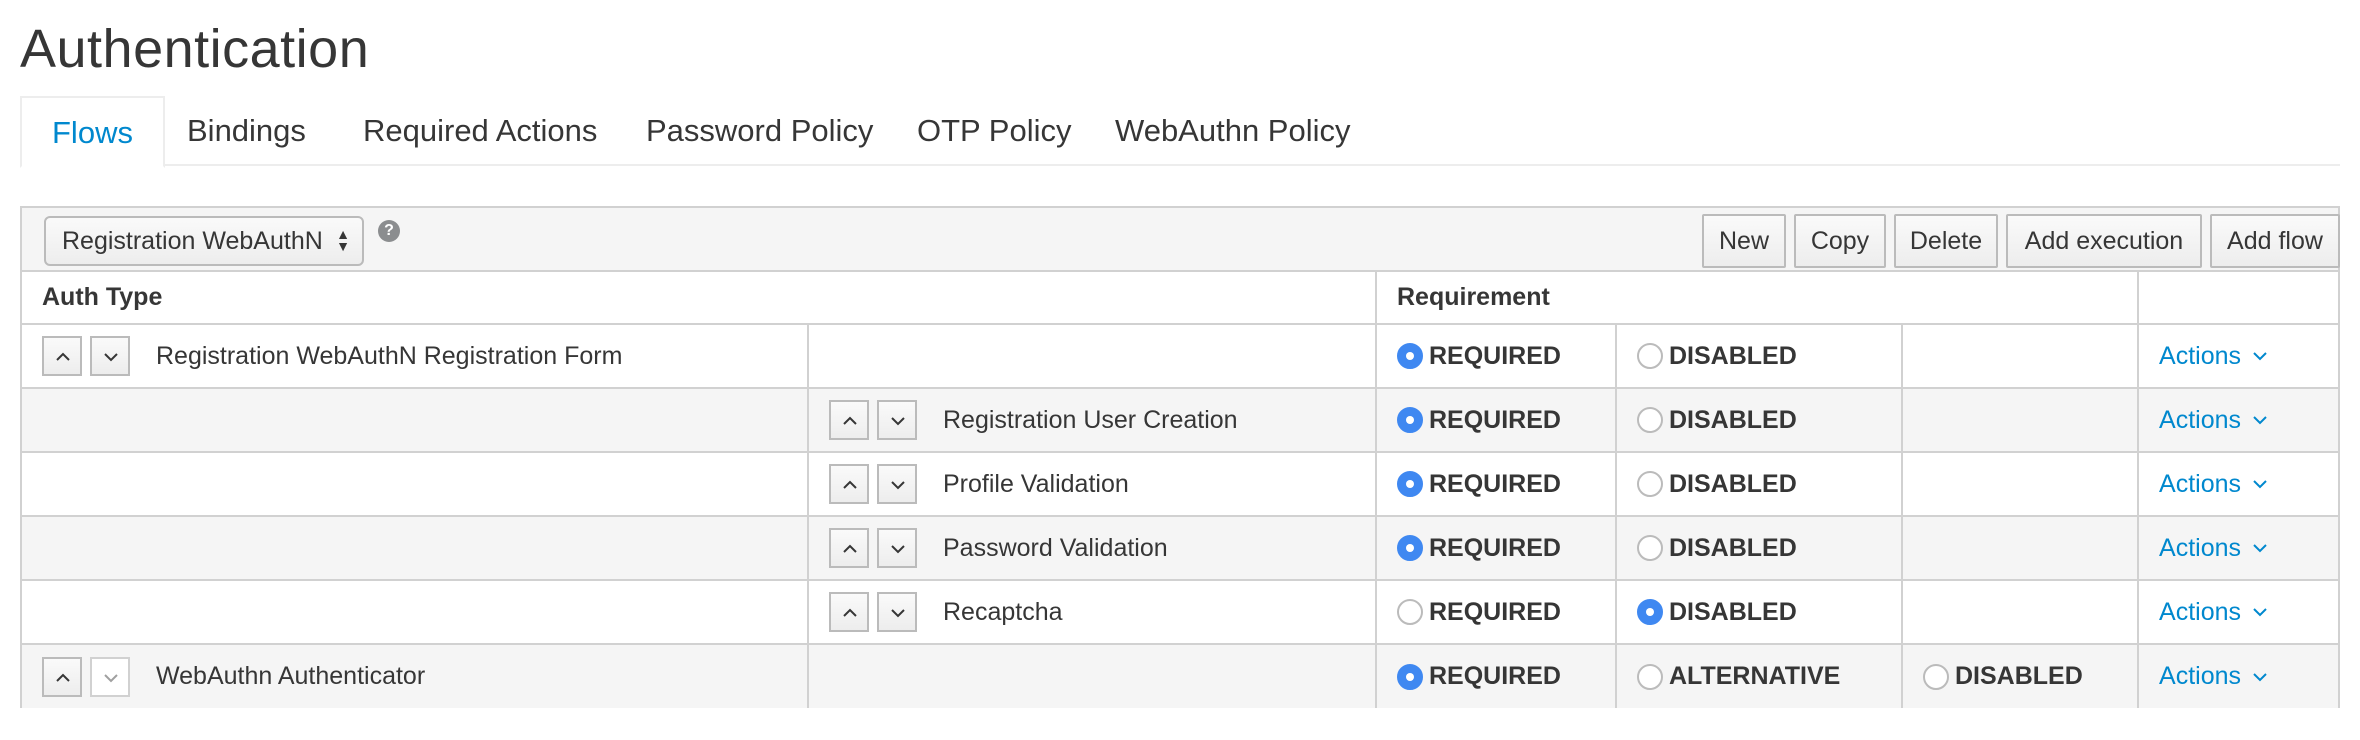  I want to click on execution-name: Password Validation, so click(1055, 547).